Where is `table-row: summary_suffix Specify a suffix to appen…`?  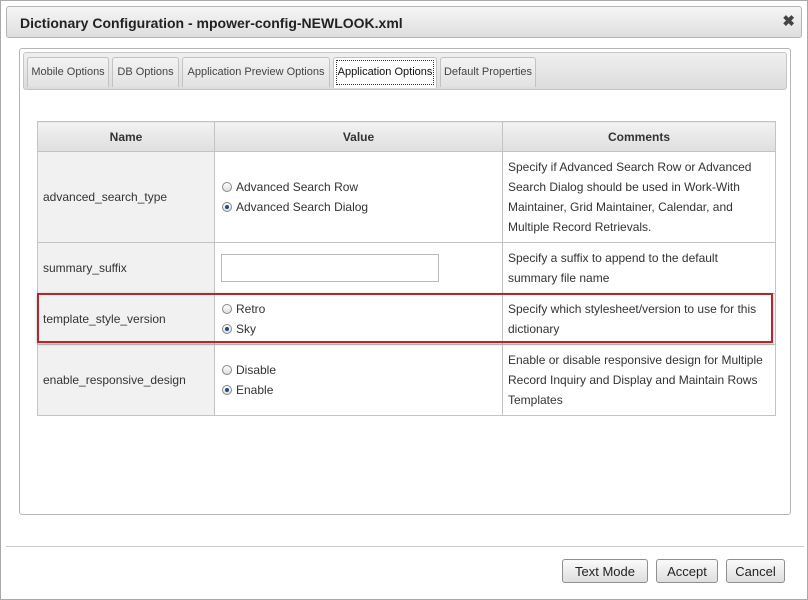
table-row: summary_suffix Specify a suffix to appen… is located at coordinates (406, 268).